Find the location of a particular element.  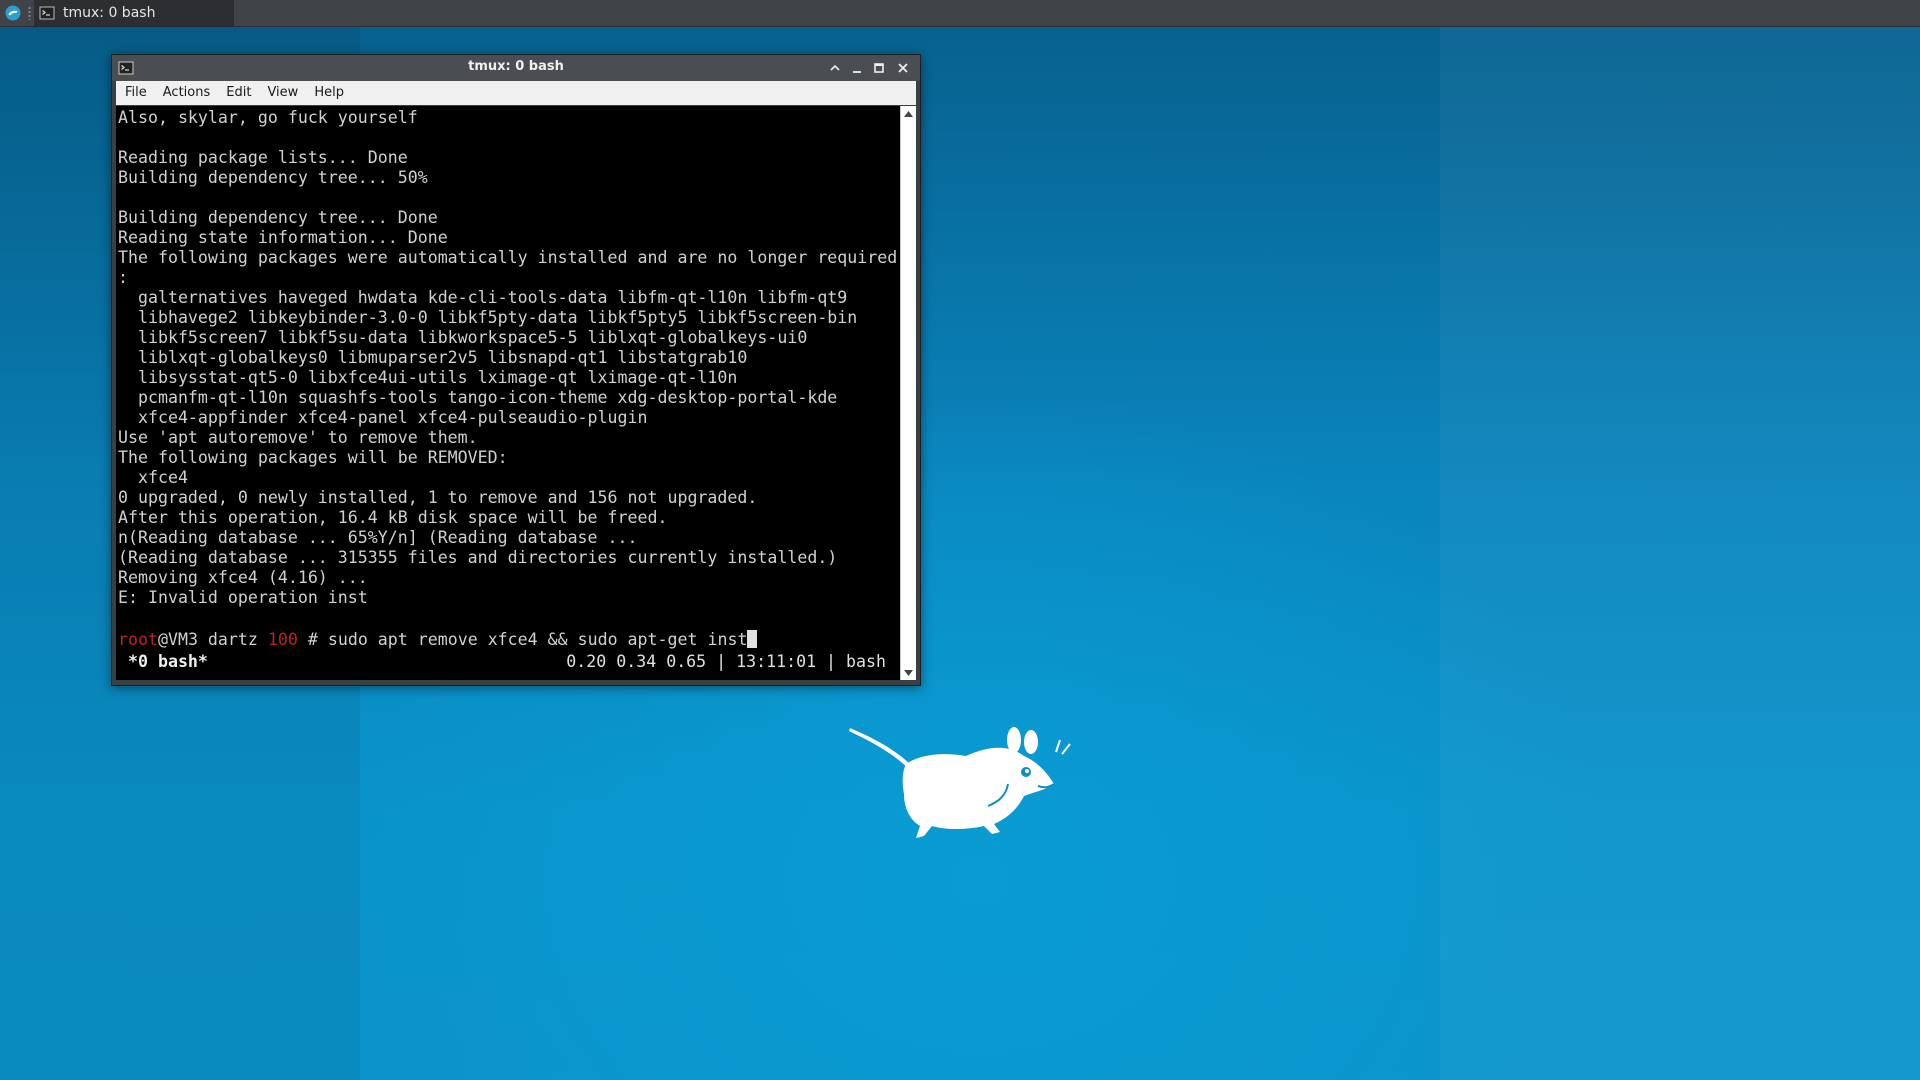

terminal-line: Use 'apt autoremove' to remove them. is located at coordinates (298, 437).